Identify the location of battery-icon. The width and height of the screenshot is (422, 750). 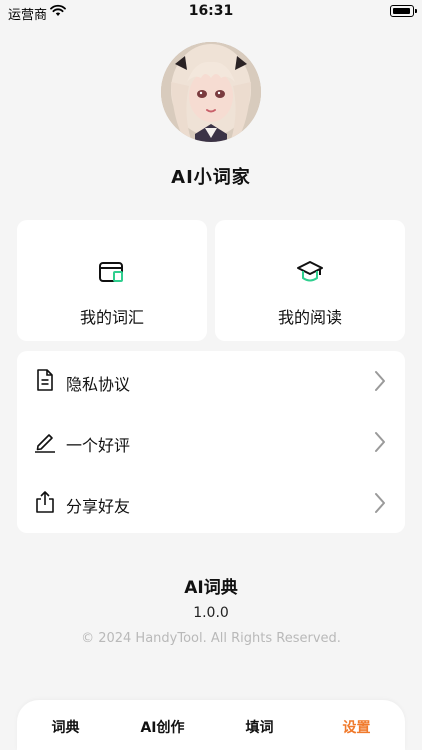
(403, 11).